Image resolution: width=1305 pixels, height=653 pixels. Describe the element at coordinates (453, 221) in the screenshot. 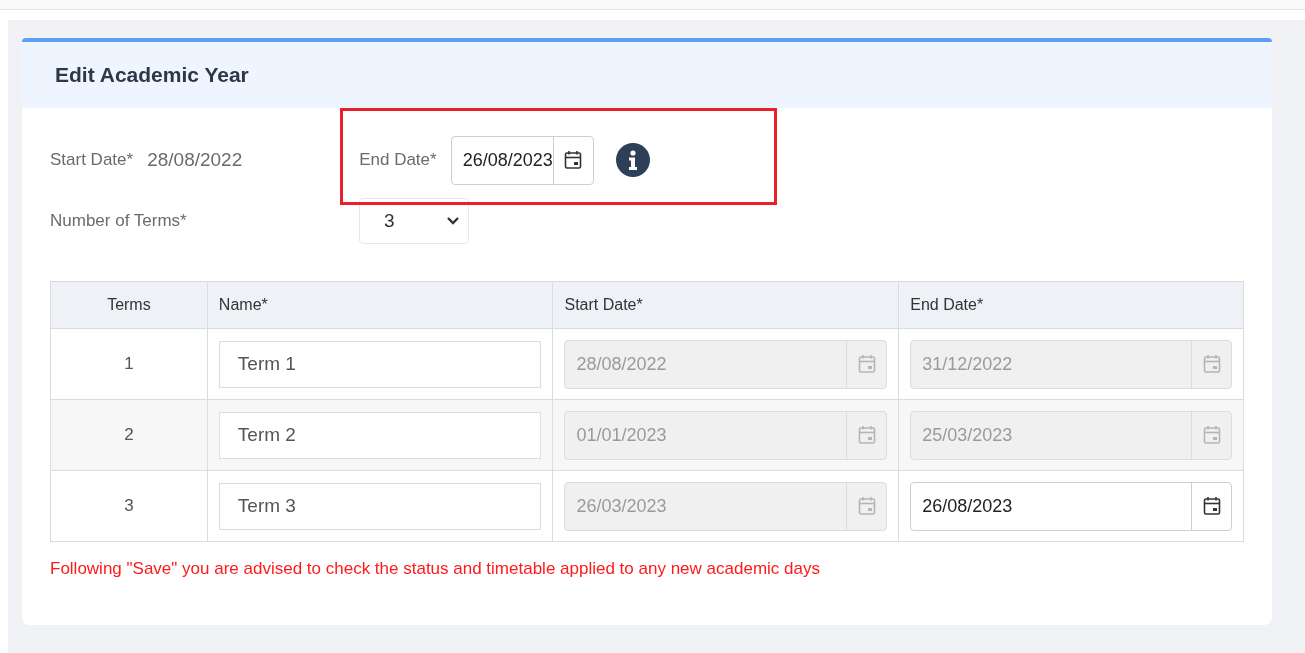

I see `chevron-down-icon` at that location.